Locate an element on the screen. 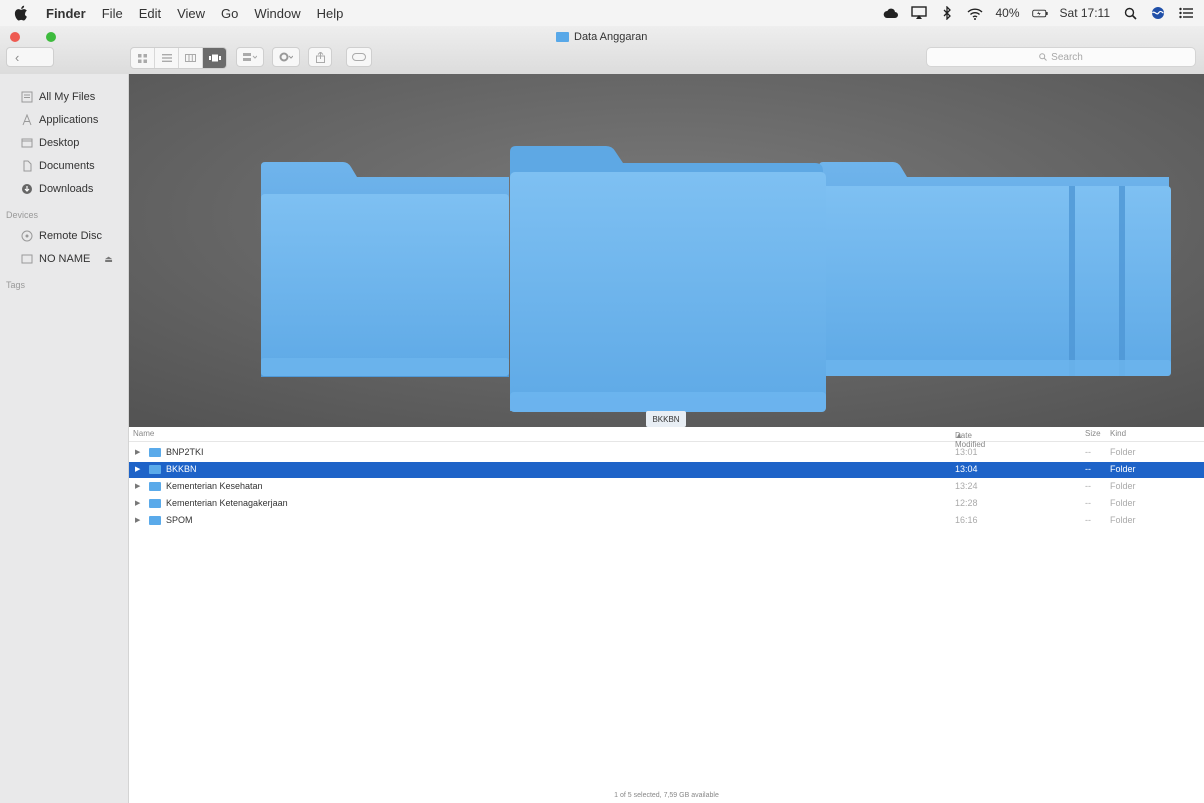  list-view-button is located at coordinates (167, 58).